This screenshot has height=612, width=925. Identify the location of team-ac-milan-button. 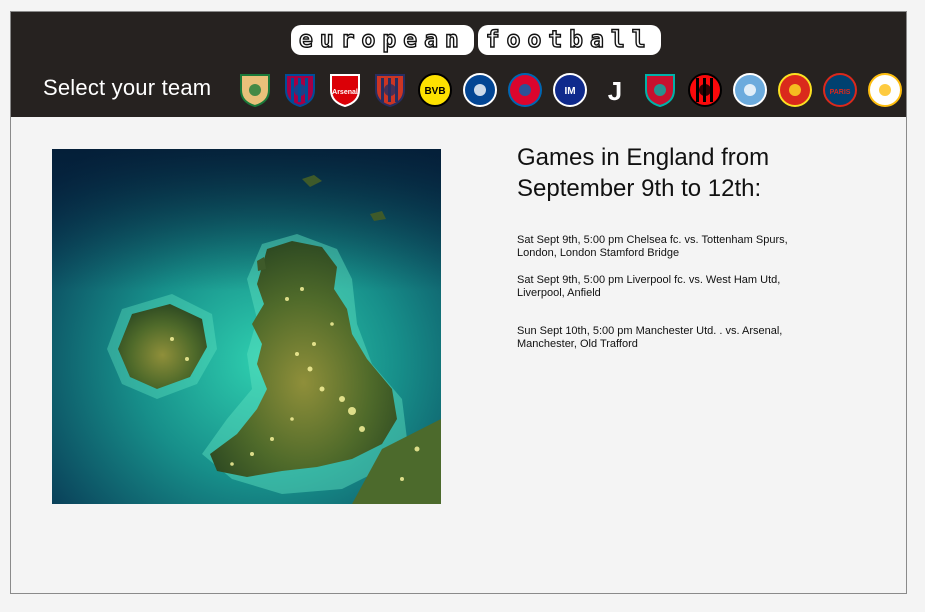
(705, 90).